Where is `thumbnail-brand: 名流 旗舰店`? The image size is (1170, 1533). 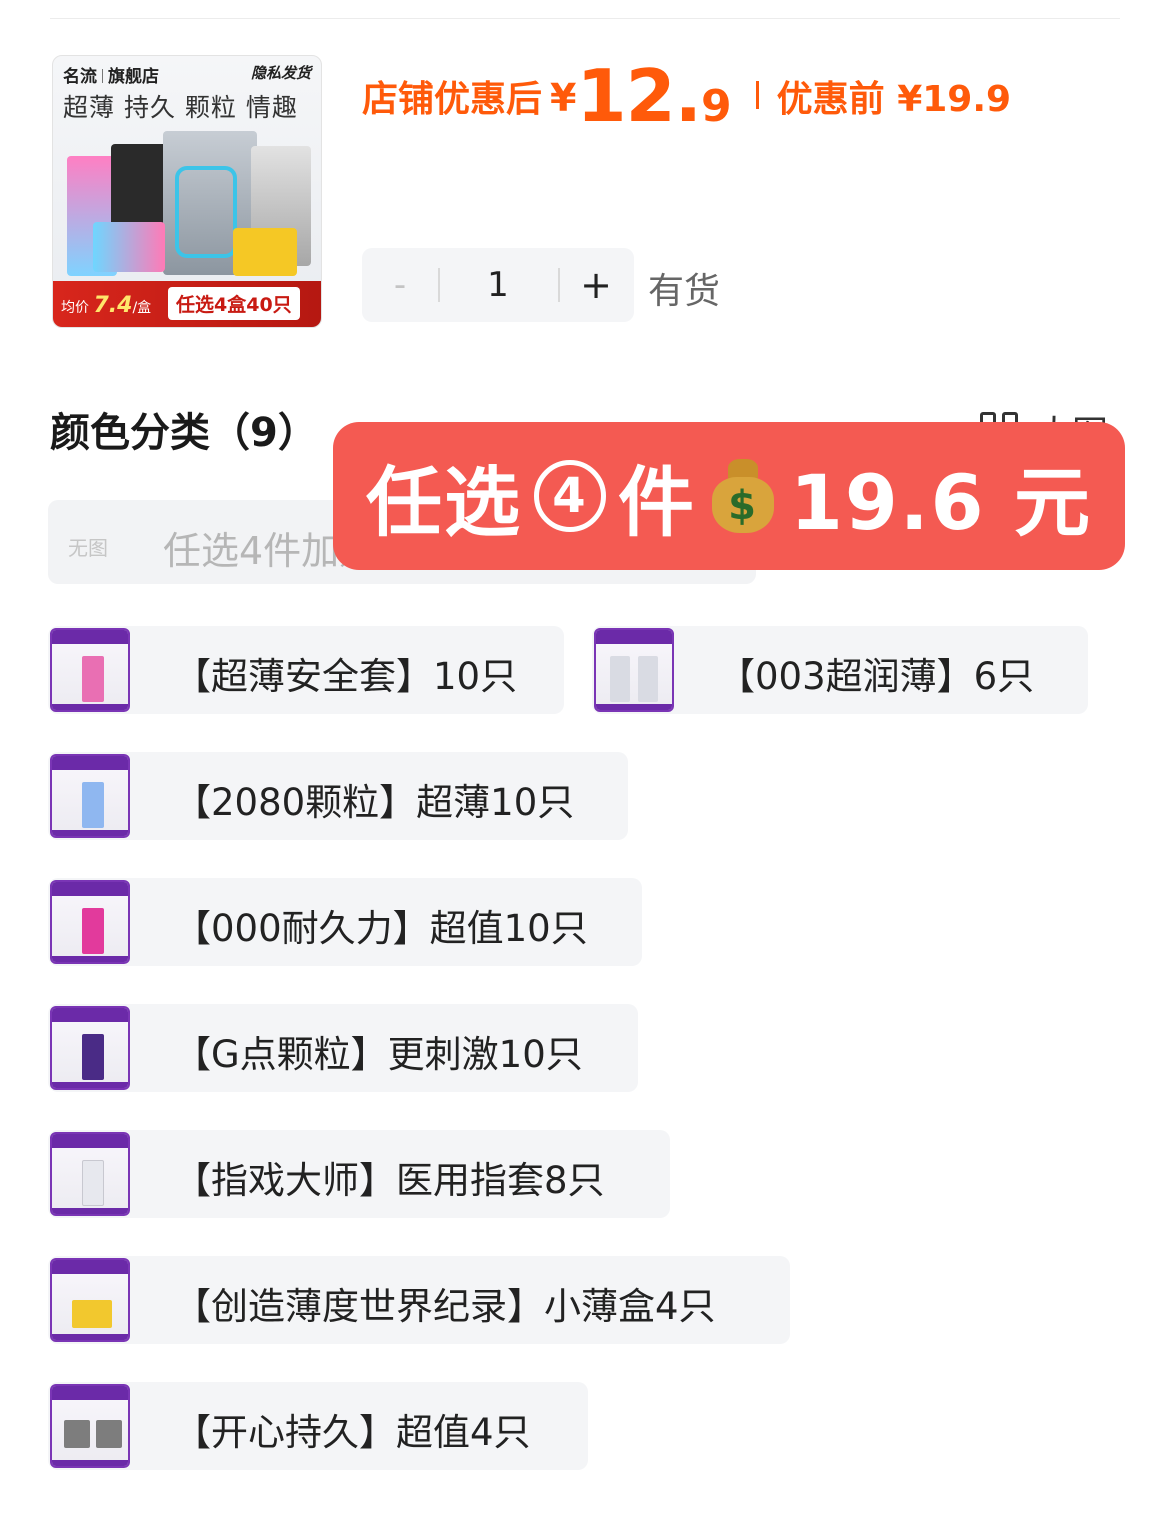
thumbnail-brand: 名流 旗舰店 is located at coordinates (111, 74).